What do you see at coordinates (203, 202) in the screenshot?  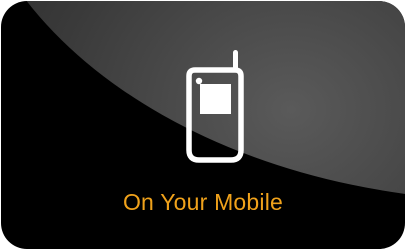 I see `tile-label: On Your Mobile` at bounding box center [203, 202].